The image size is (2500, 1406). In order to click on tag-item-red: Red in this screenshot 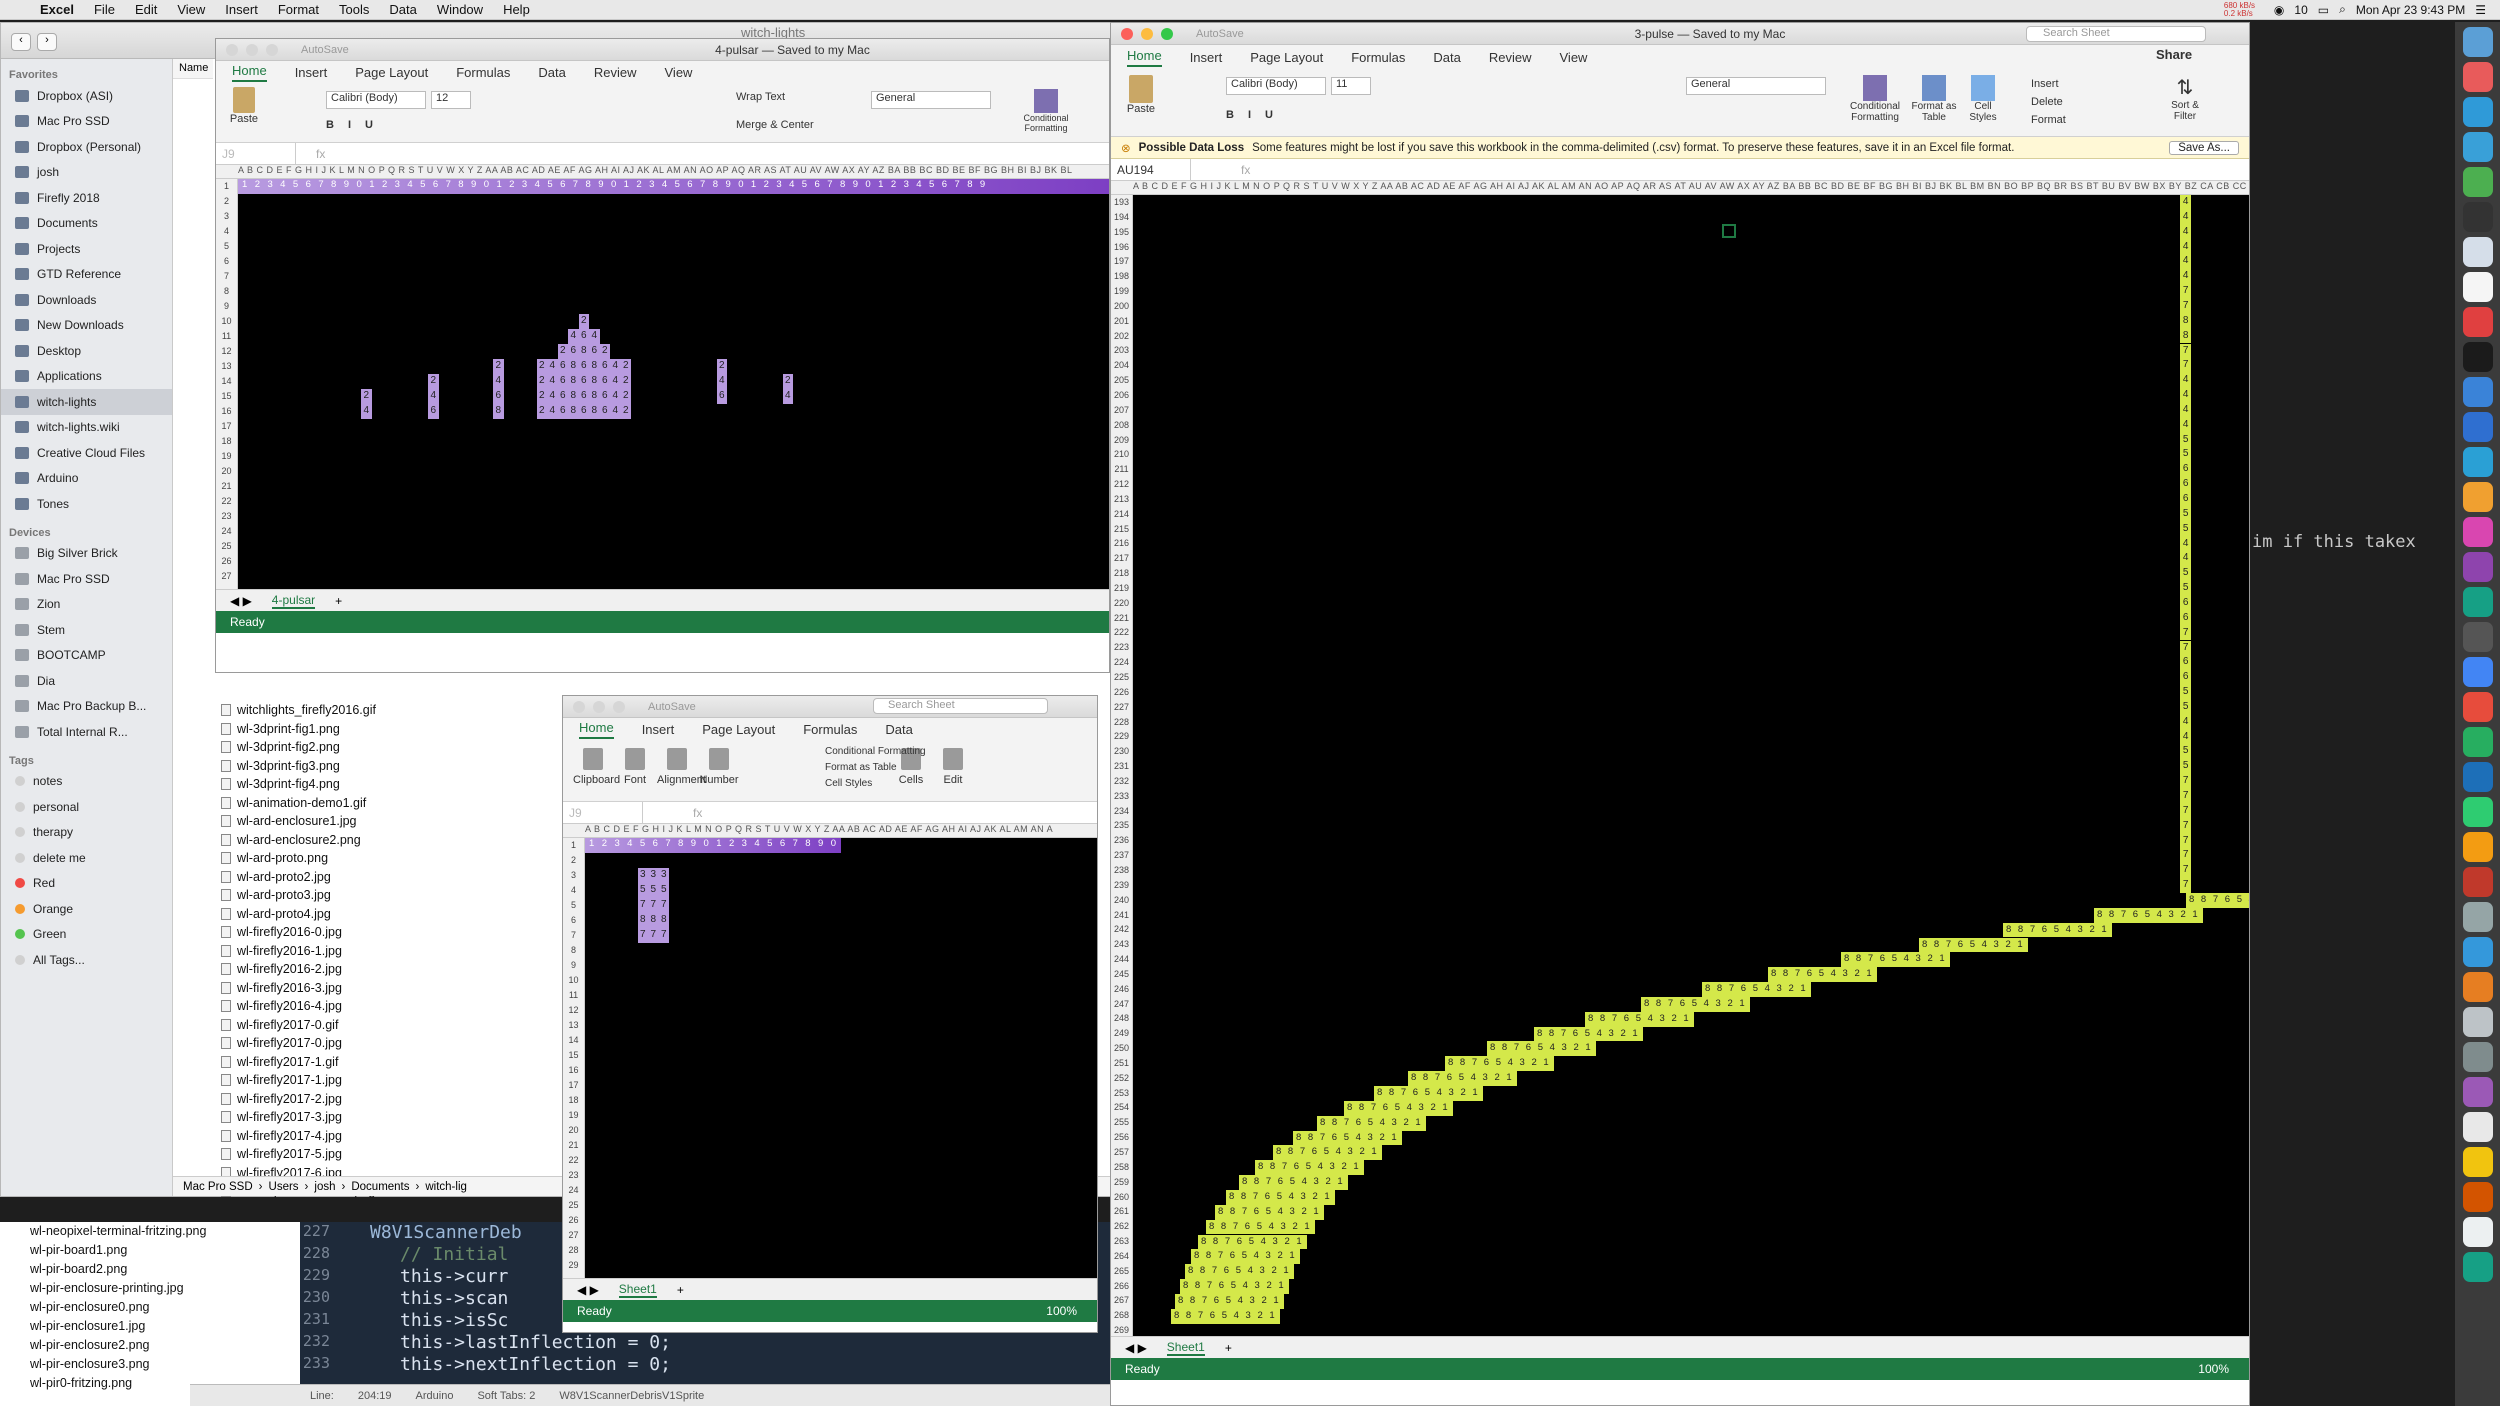, I will do `click(86, 884)`.